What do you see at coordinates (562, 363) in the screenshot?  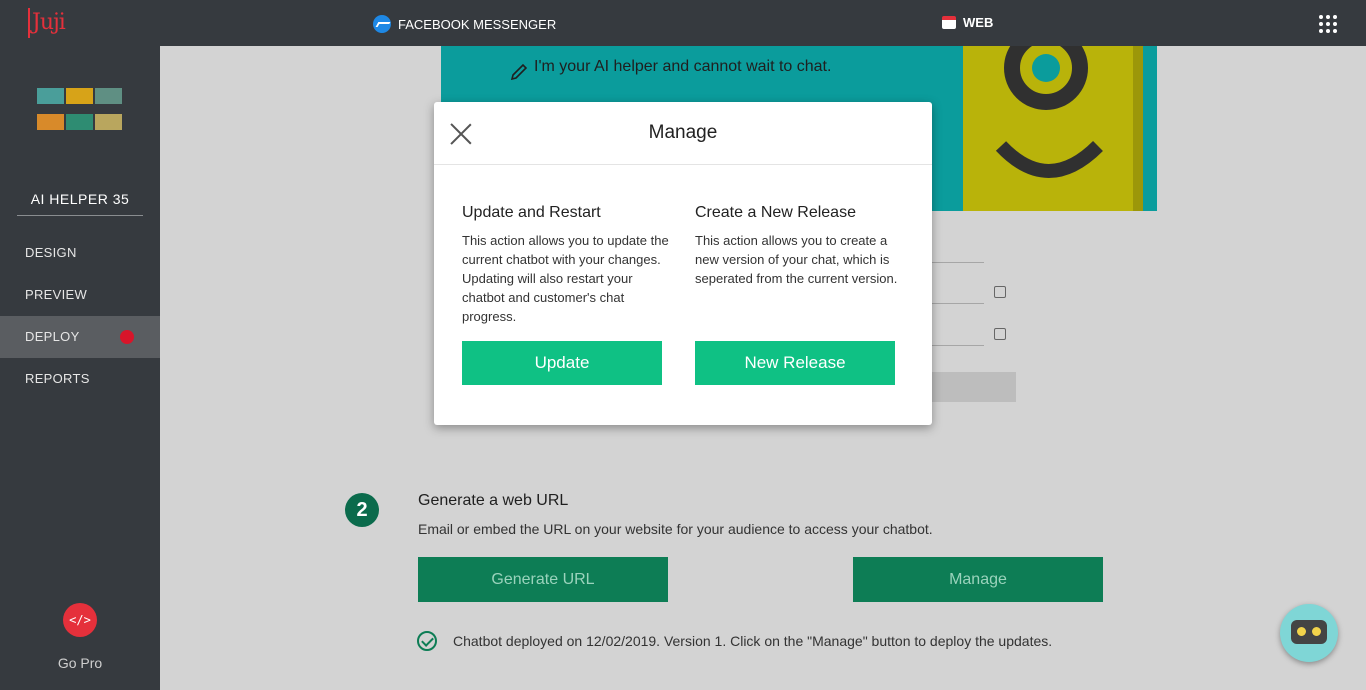 I see `update-button: Update` at bounding box center [562, 363].